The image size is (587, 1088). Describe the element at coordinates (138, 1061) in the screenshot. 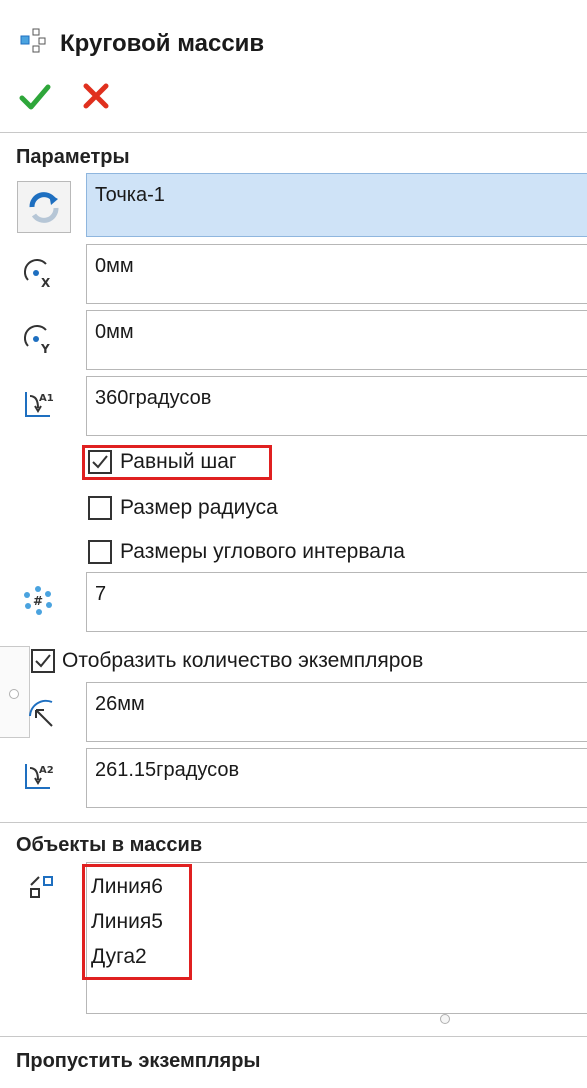

I see `skip-instances-section-title: Пропустить экземпляры` at that location.